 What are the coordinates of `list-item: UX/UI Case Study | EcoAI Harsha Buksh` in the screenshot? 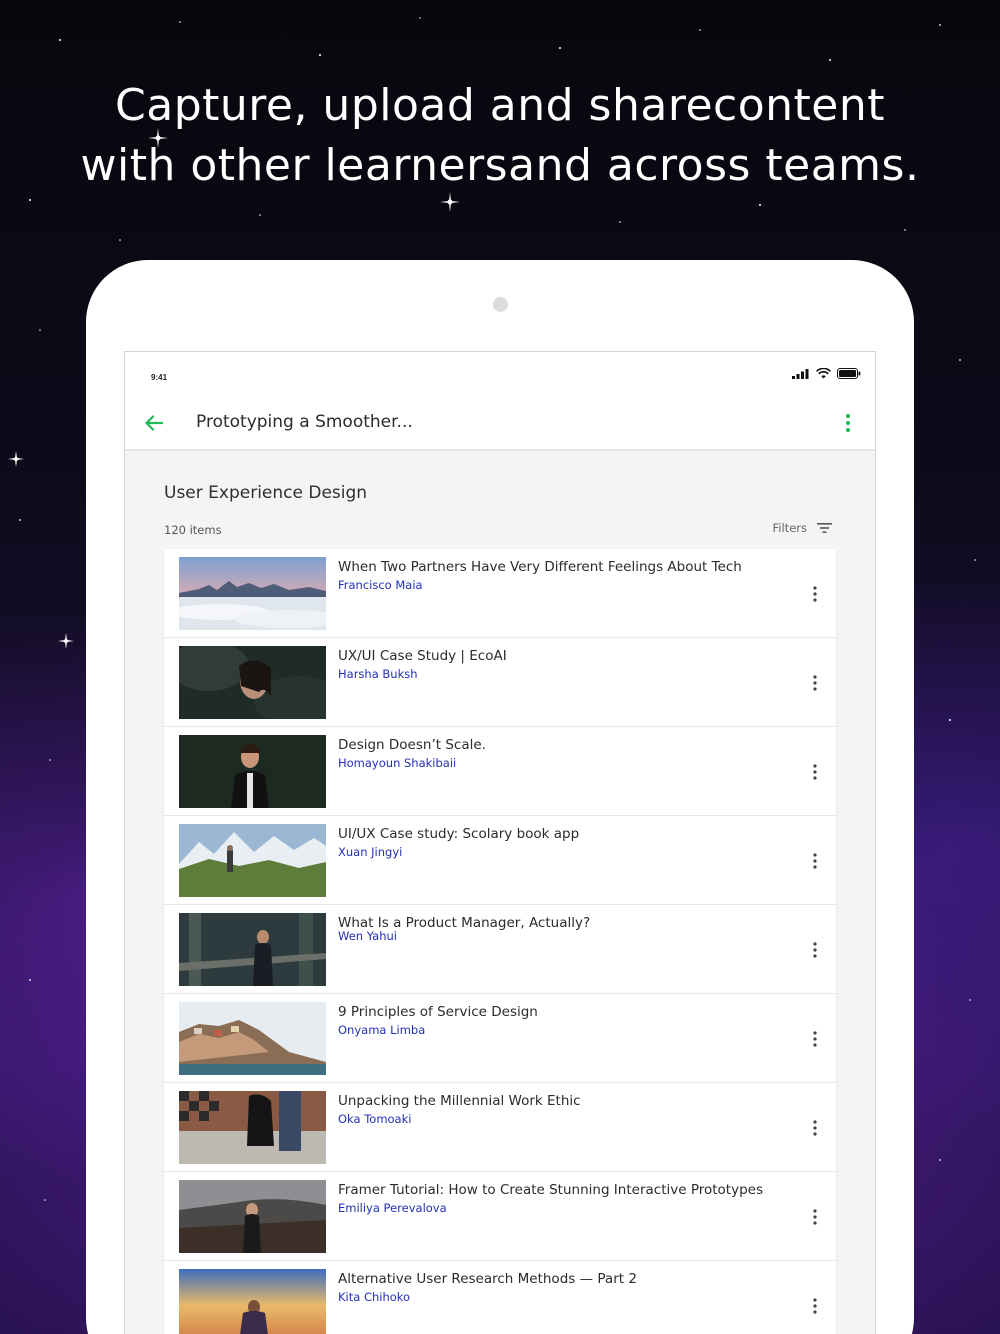 It's located at (500, 682).